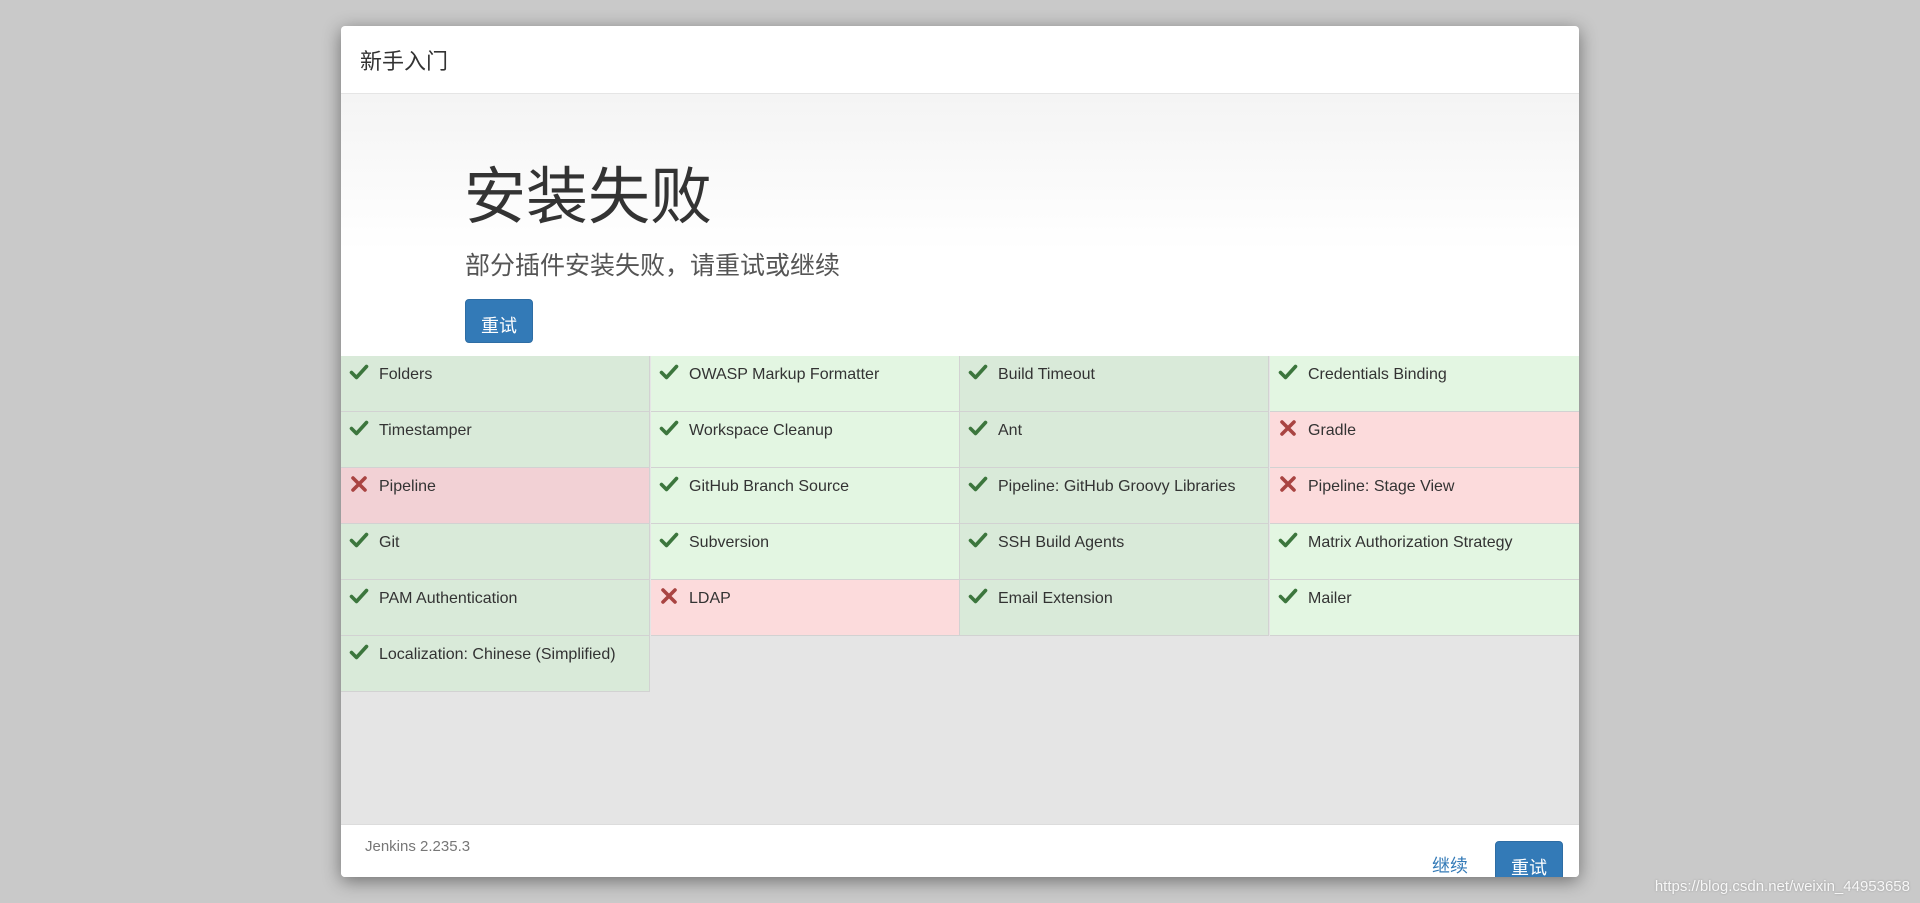 Image resolution: width=1920 pixels, height=903 pixels. Describe the element at coordinates (1424, 384) in the screenshot. I see `plugin-item: Credentials Binding` at that location.